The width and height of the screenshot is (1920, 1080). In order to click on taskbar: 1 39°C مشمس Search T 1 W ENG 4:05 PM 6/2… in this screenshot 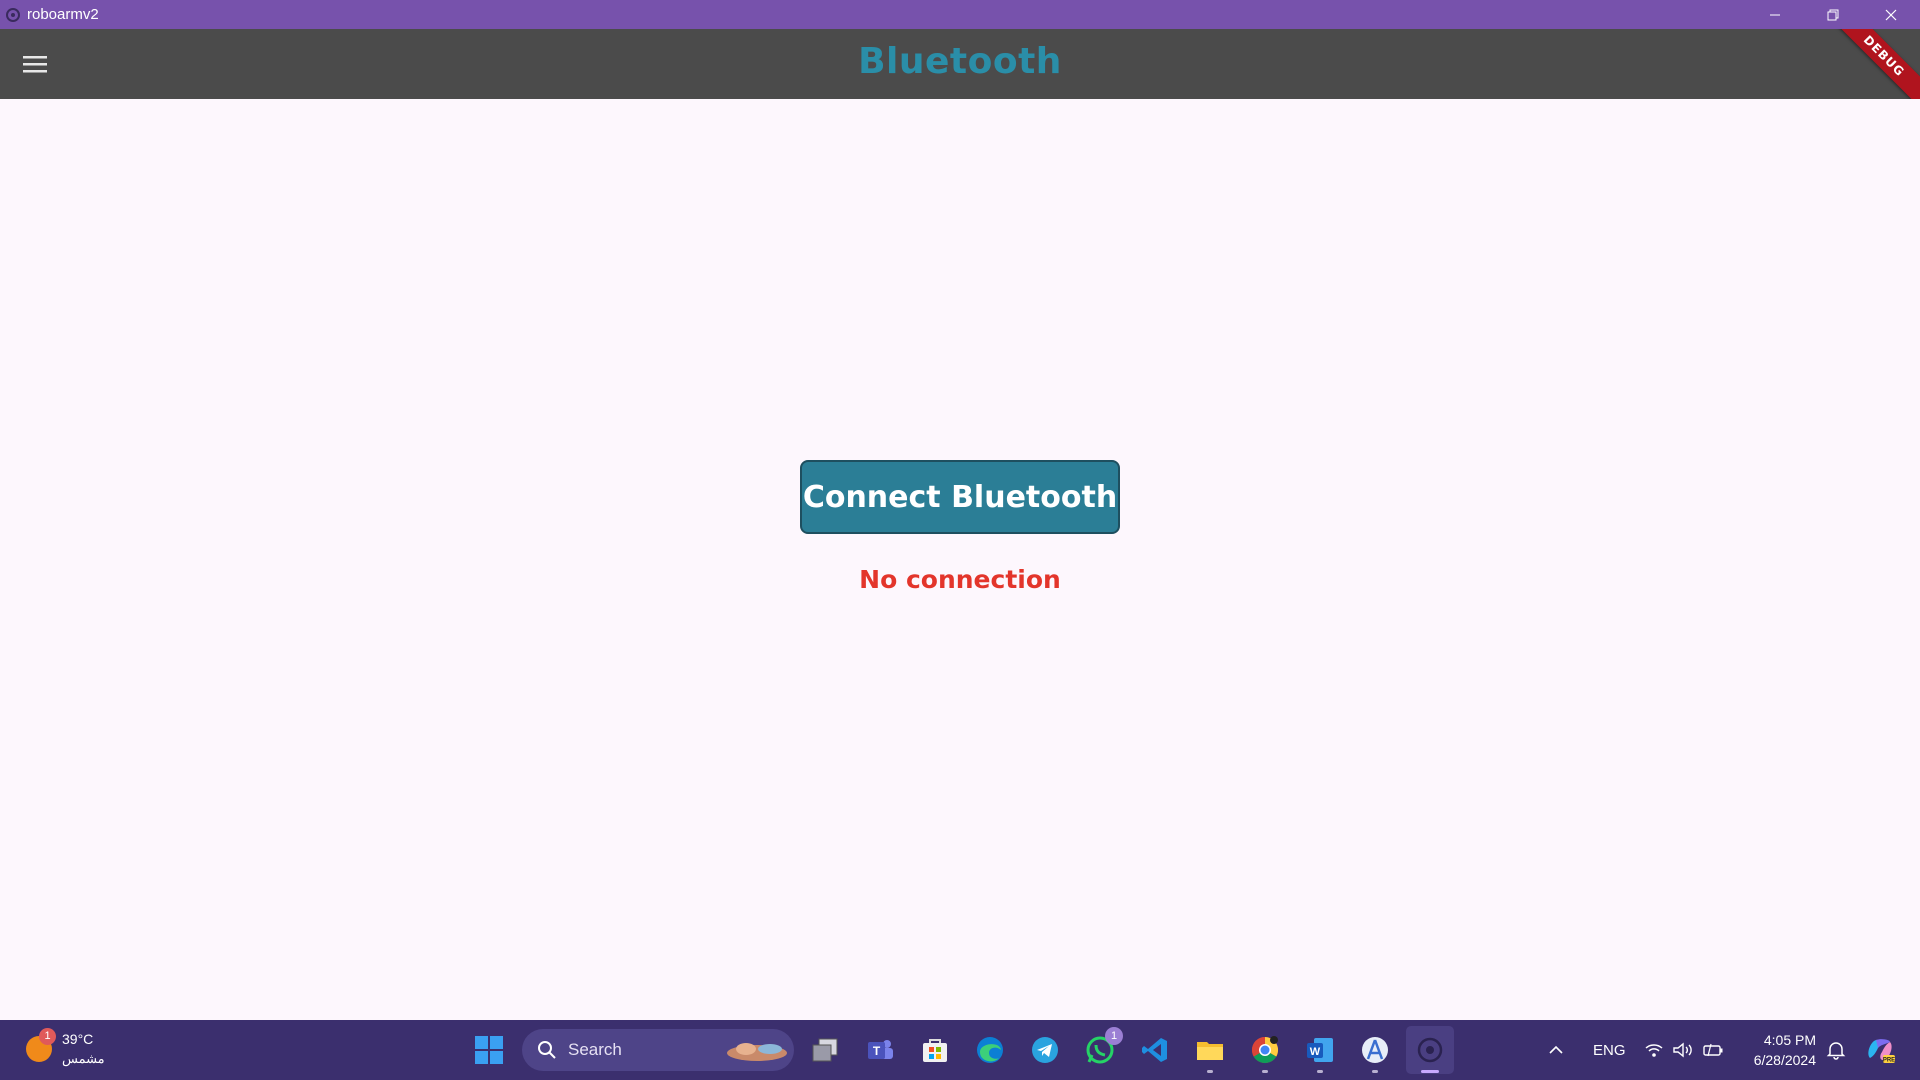, I will do `click(960, 1050)`.